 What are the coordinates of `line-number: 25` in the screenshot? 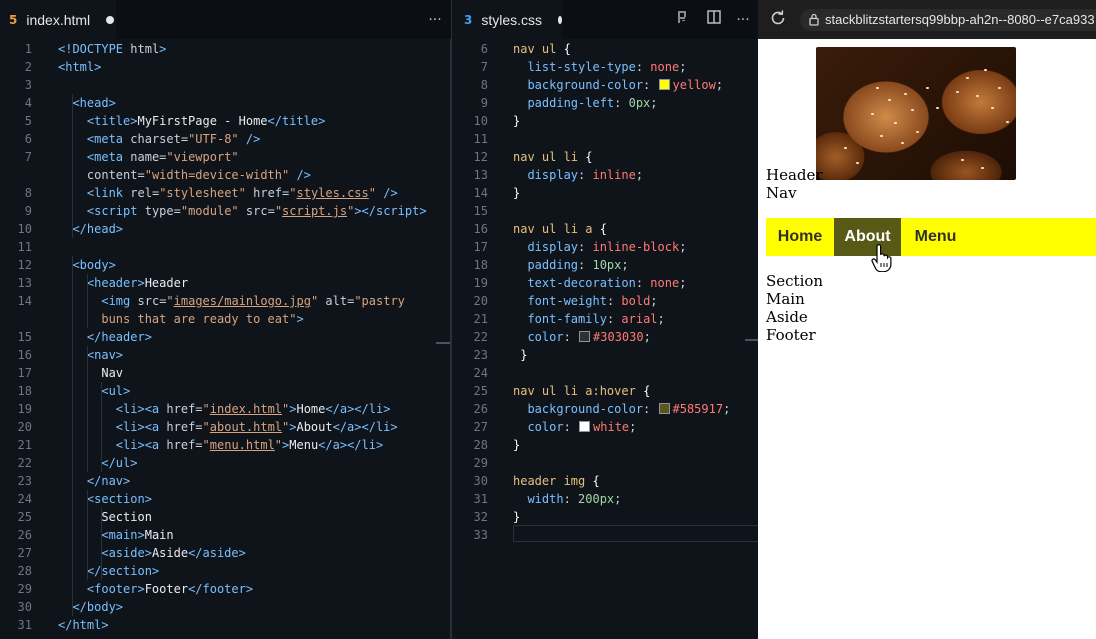 It's located at (480, 391).